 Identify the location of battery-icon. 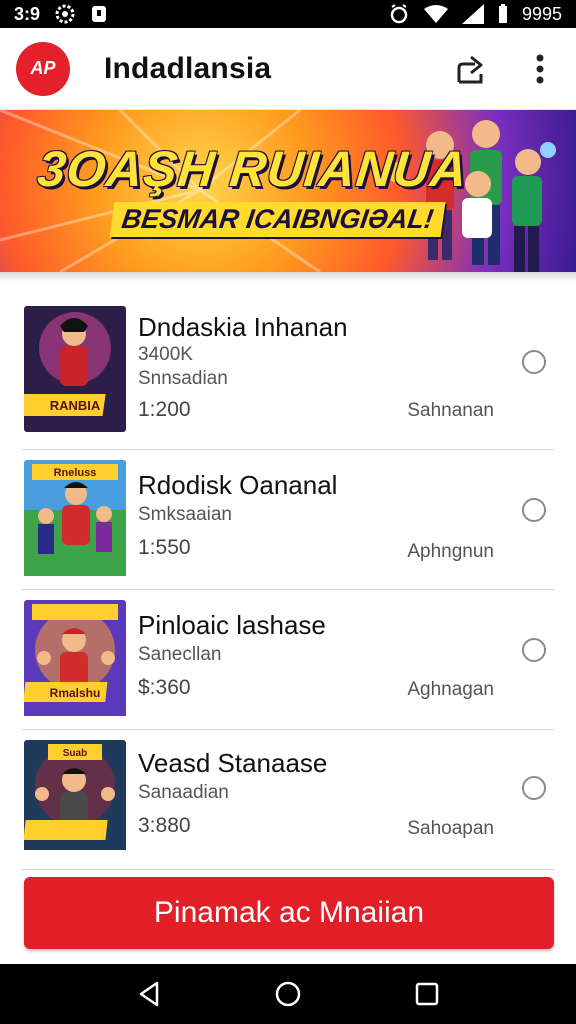
(503, 14).